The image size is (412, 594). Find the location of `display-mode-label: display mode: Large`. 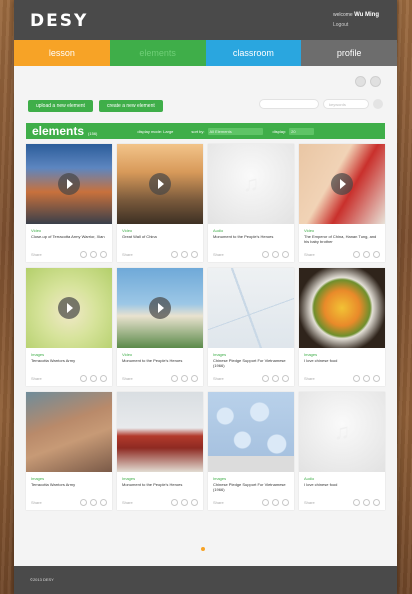

display-mode-label: display mode: Large is located at coordinates (155, 131).